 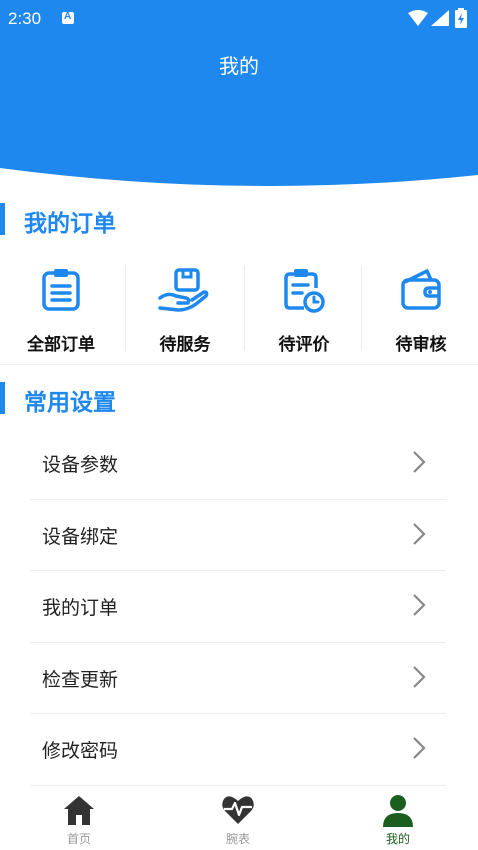 I want to click on status-time: 2:30, so click(x=25, y=18).